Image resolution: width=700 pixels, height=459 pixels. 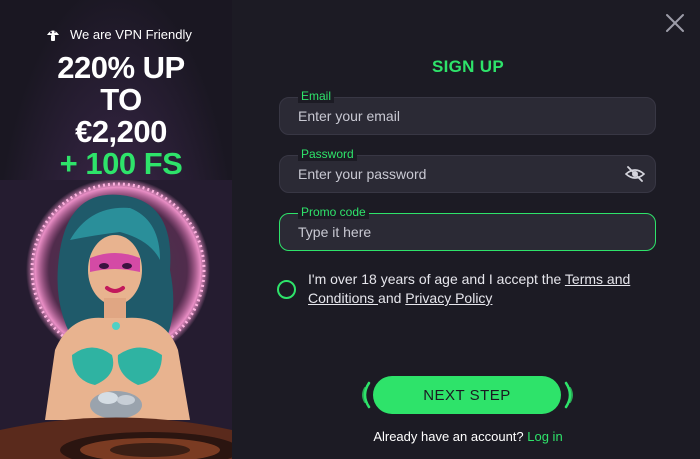 I want to click on privacy-link: Privacy Policy, so click(x=448, y=298).